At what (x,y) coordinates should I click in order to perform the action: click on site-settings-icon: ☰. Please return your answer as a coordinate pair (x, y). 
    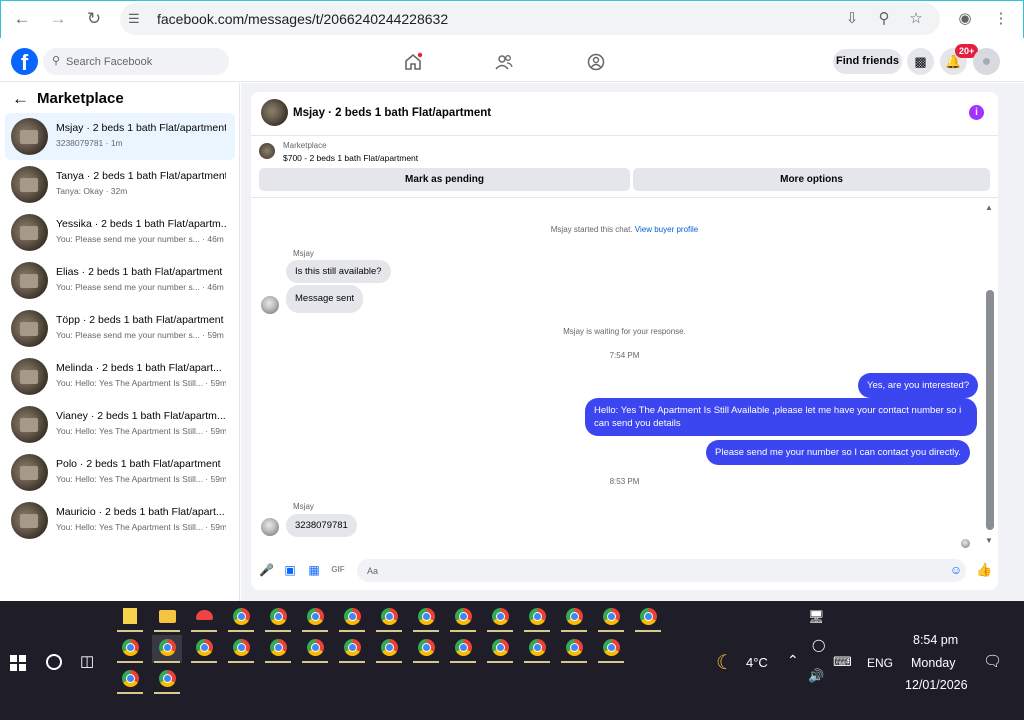
    Looking at the image, I should click on (134, 19).